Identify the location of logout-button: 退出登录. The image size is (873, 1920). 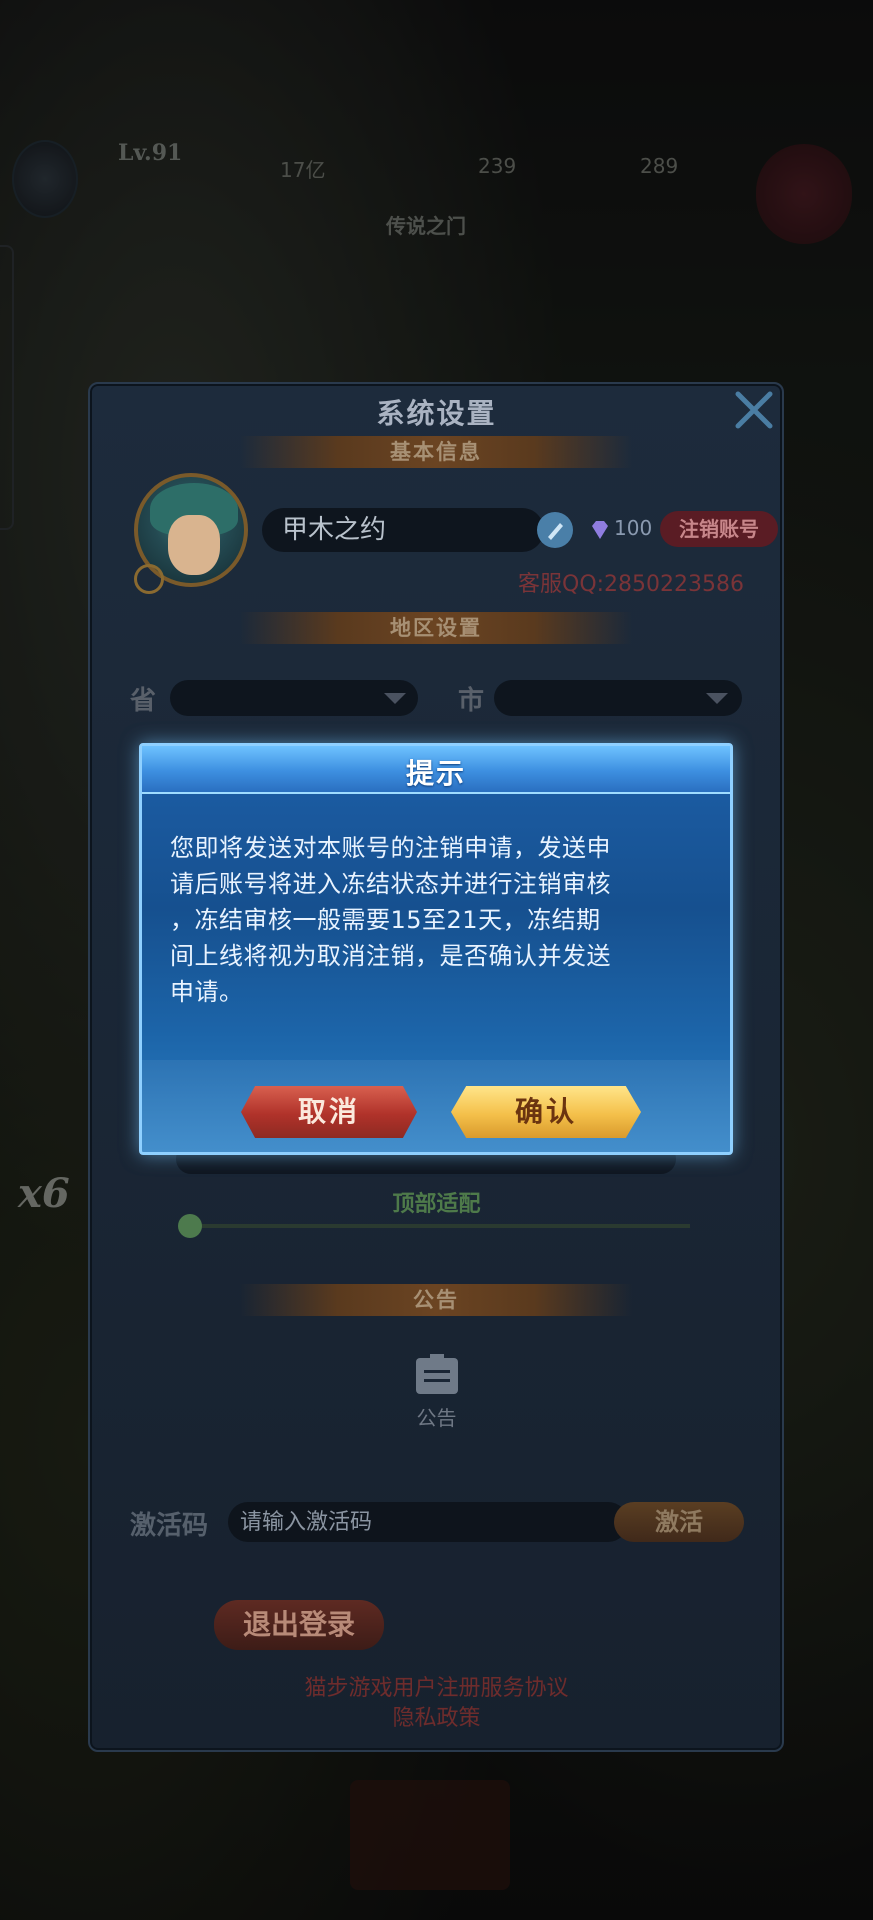
(299, 1625).